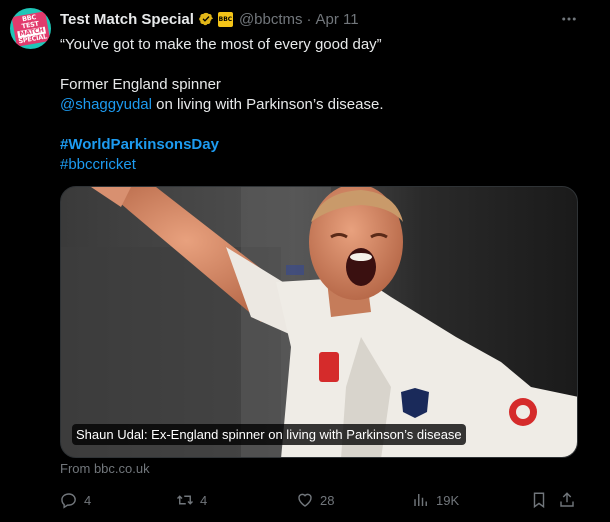 The image size is (610, 522). What do you see at coordinates (337, 19) in the screenshot?
I see `tweet-date: Apr 11` at bounding box center [337, 19].